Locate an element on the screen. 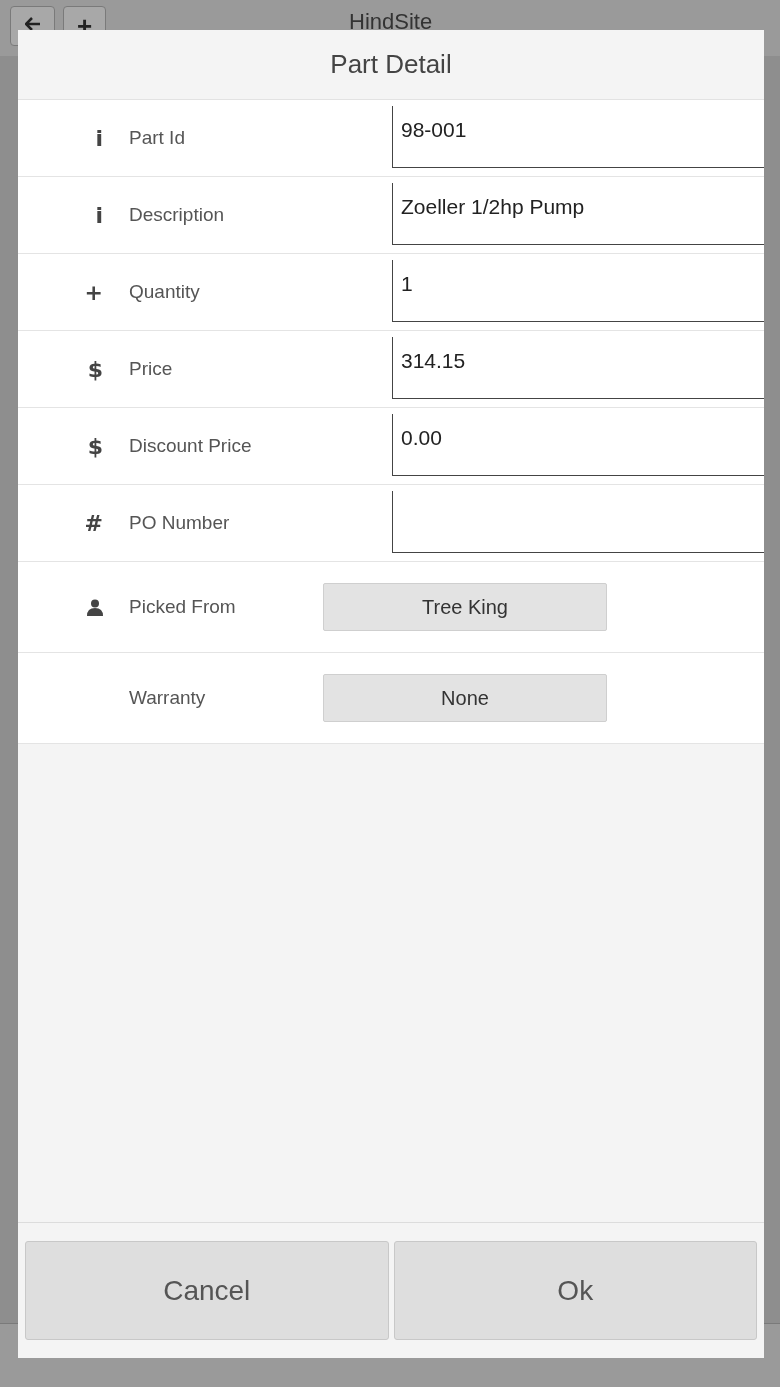 The height and width of the screenshot is (1387, 780). ok-button: Ok is located at coordinates (575, 1290).